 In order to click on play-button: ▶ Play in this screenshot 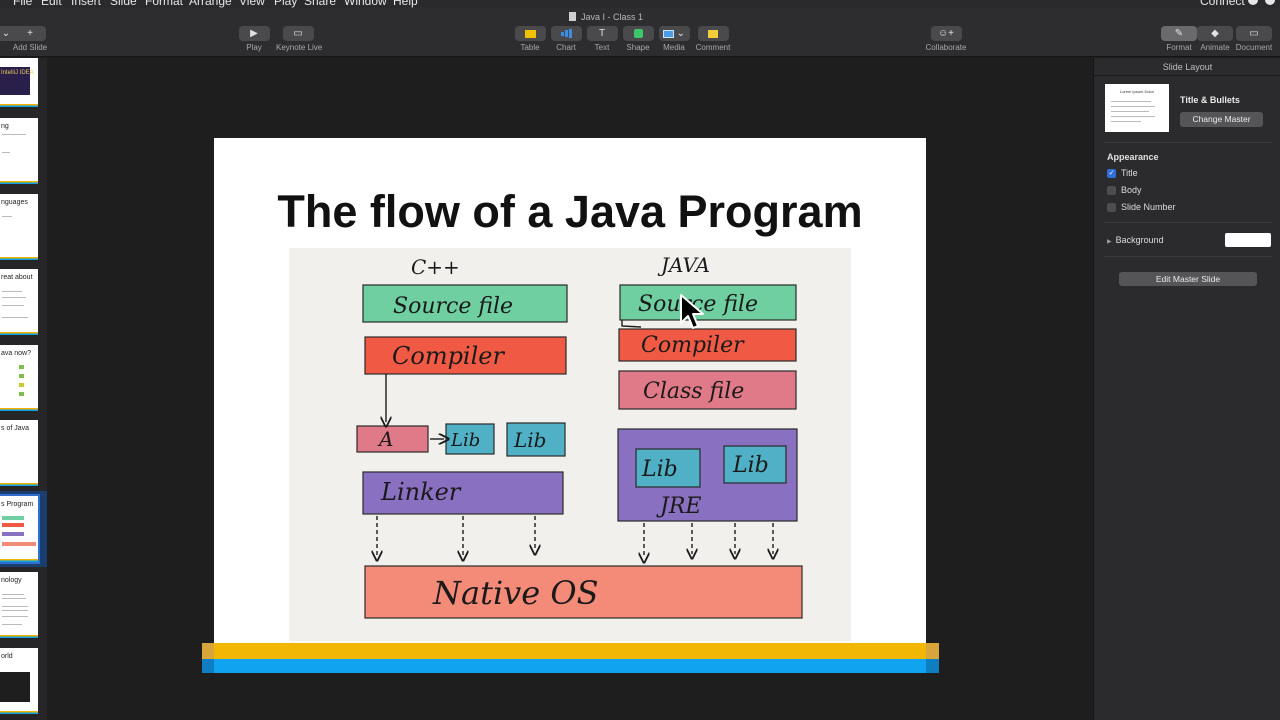, I will do `click(254, 39)`.